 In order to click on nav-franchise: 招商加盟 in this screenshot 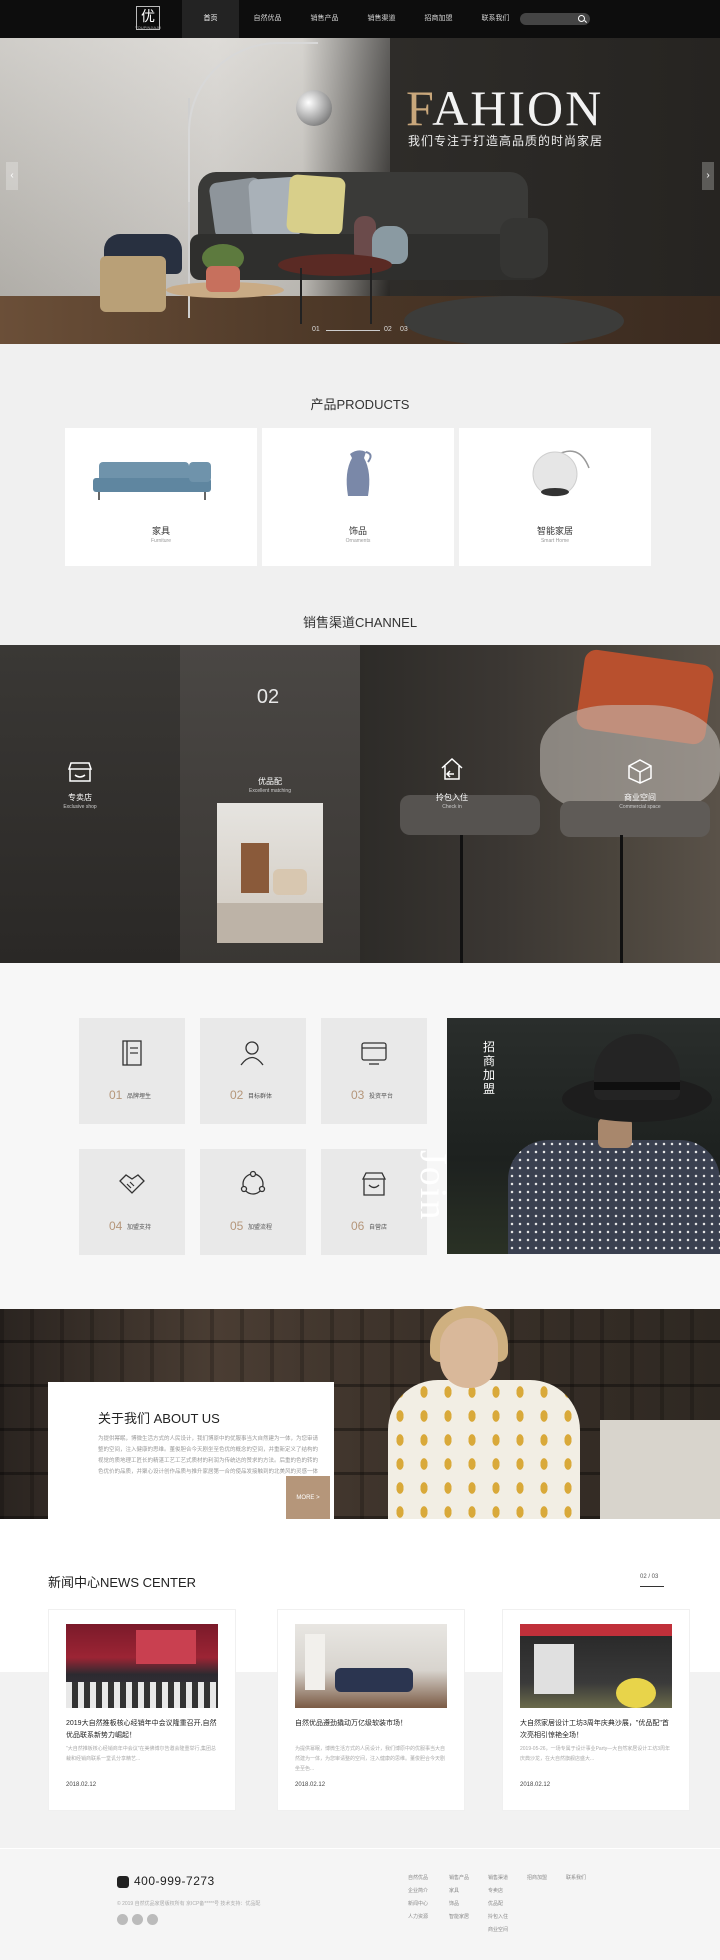, I will do `click(438, 19)`.